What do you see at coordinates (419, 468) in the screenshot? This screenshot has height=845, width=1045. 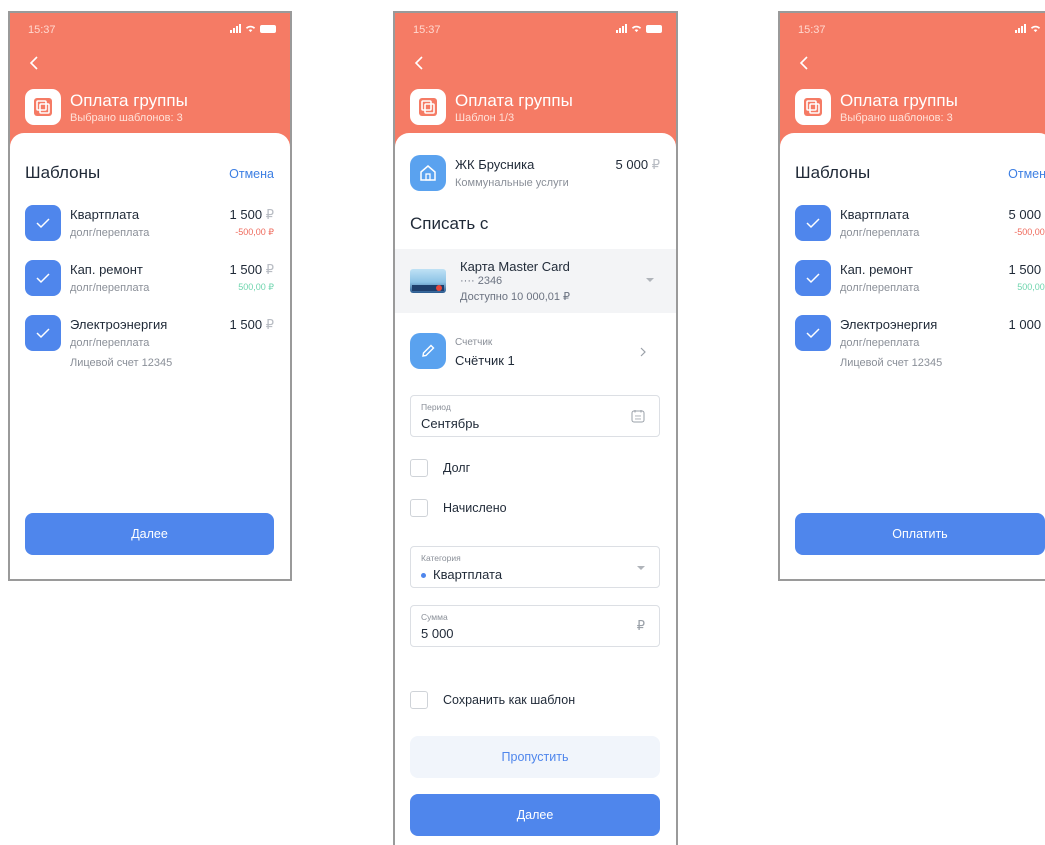 I see `debt-checkbox` at bounding box center [419, 468].